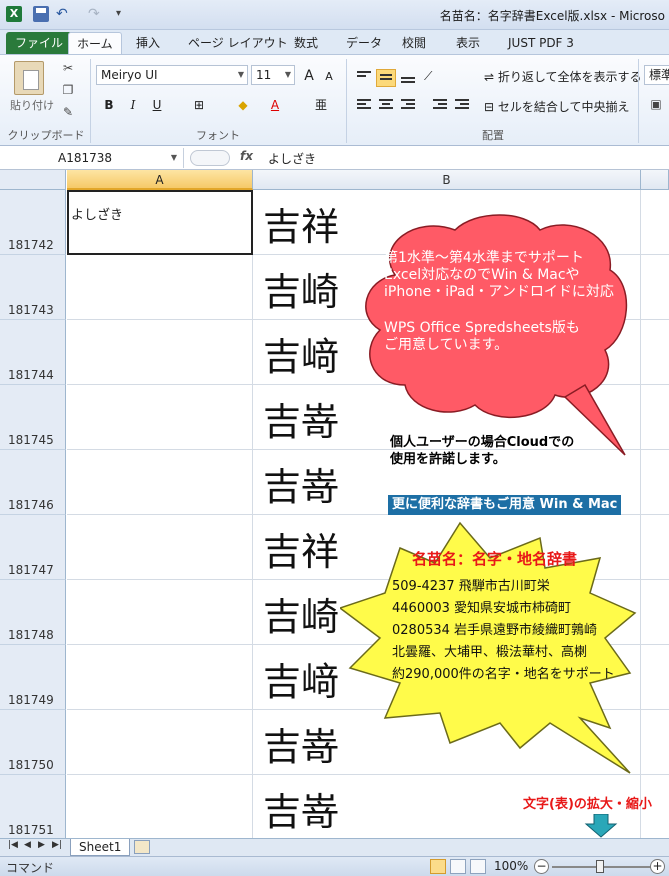 Image resolution: width=669 pixels, height=876 pixels. Describe the element at coordinates (386, 78) in the screenshot. I see `align-middle-icon` at that location.